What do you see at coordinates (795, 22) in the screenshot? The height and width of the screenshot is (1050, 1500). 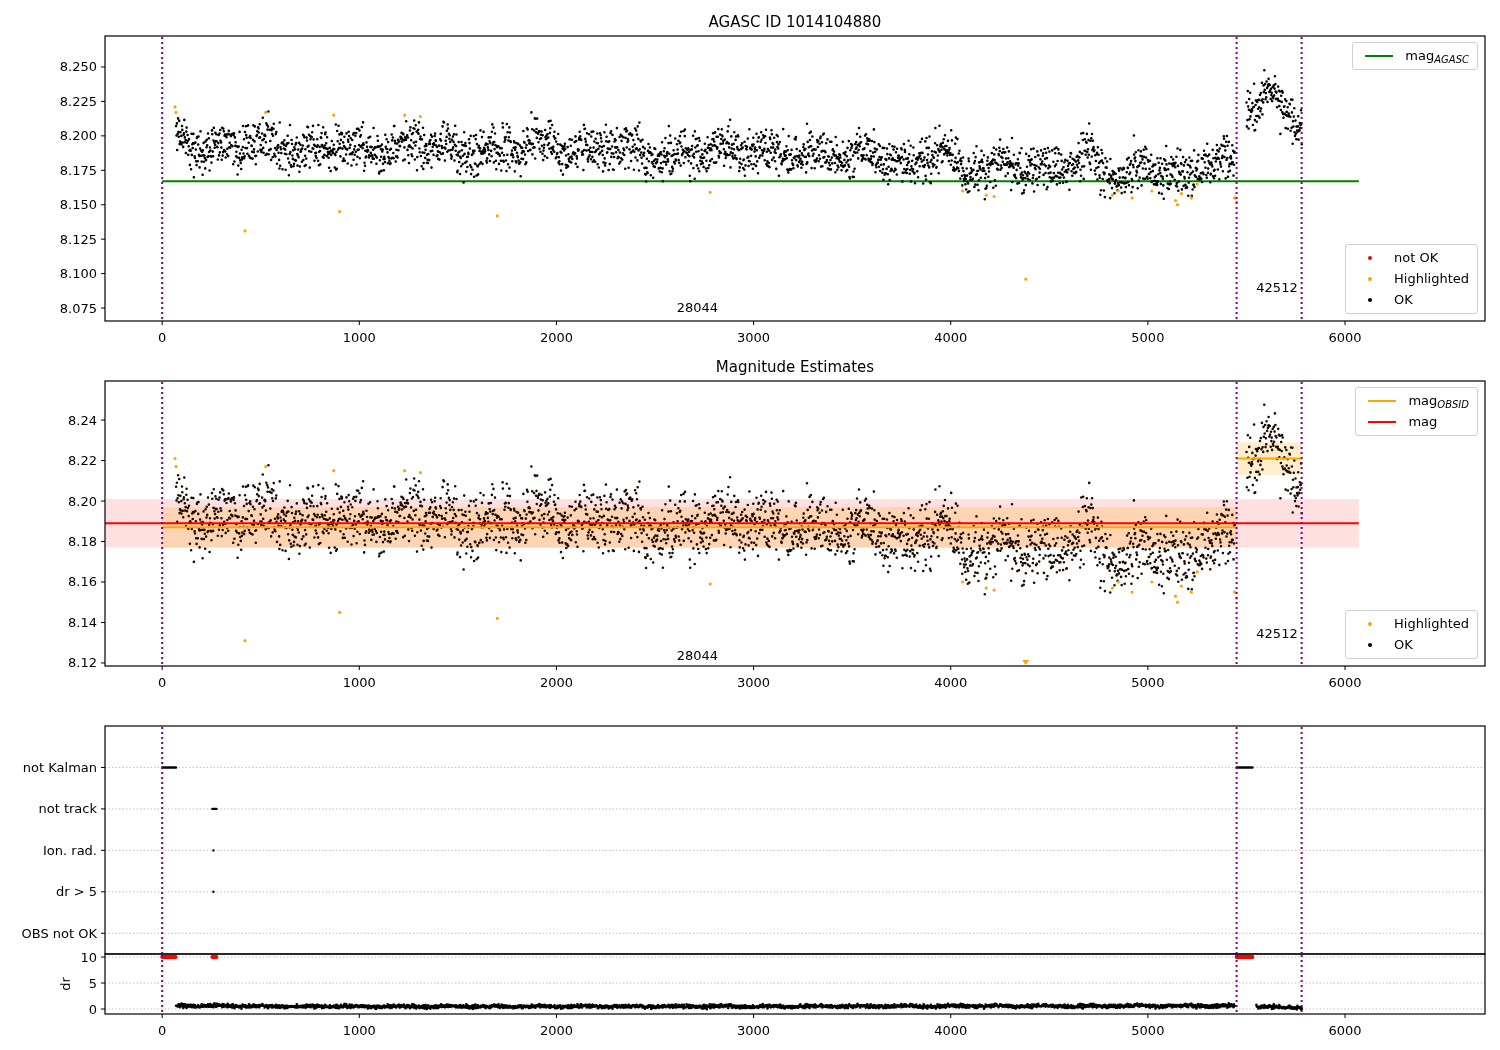 I see `chart-title: AGASC ID 1014104880` at bounding box center [795, 22].